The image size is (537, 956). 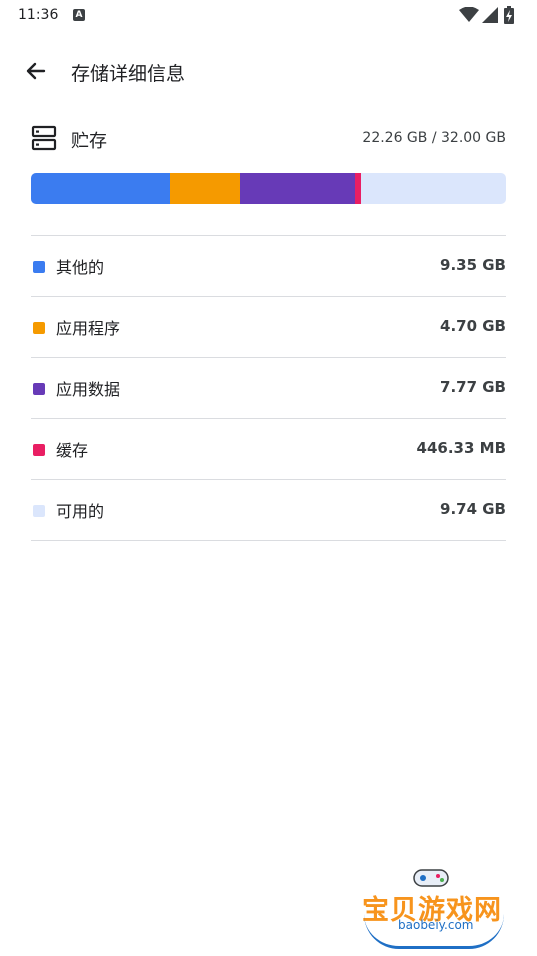 I want to click on storage-icon, so click(x=44, y=138).